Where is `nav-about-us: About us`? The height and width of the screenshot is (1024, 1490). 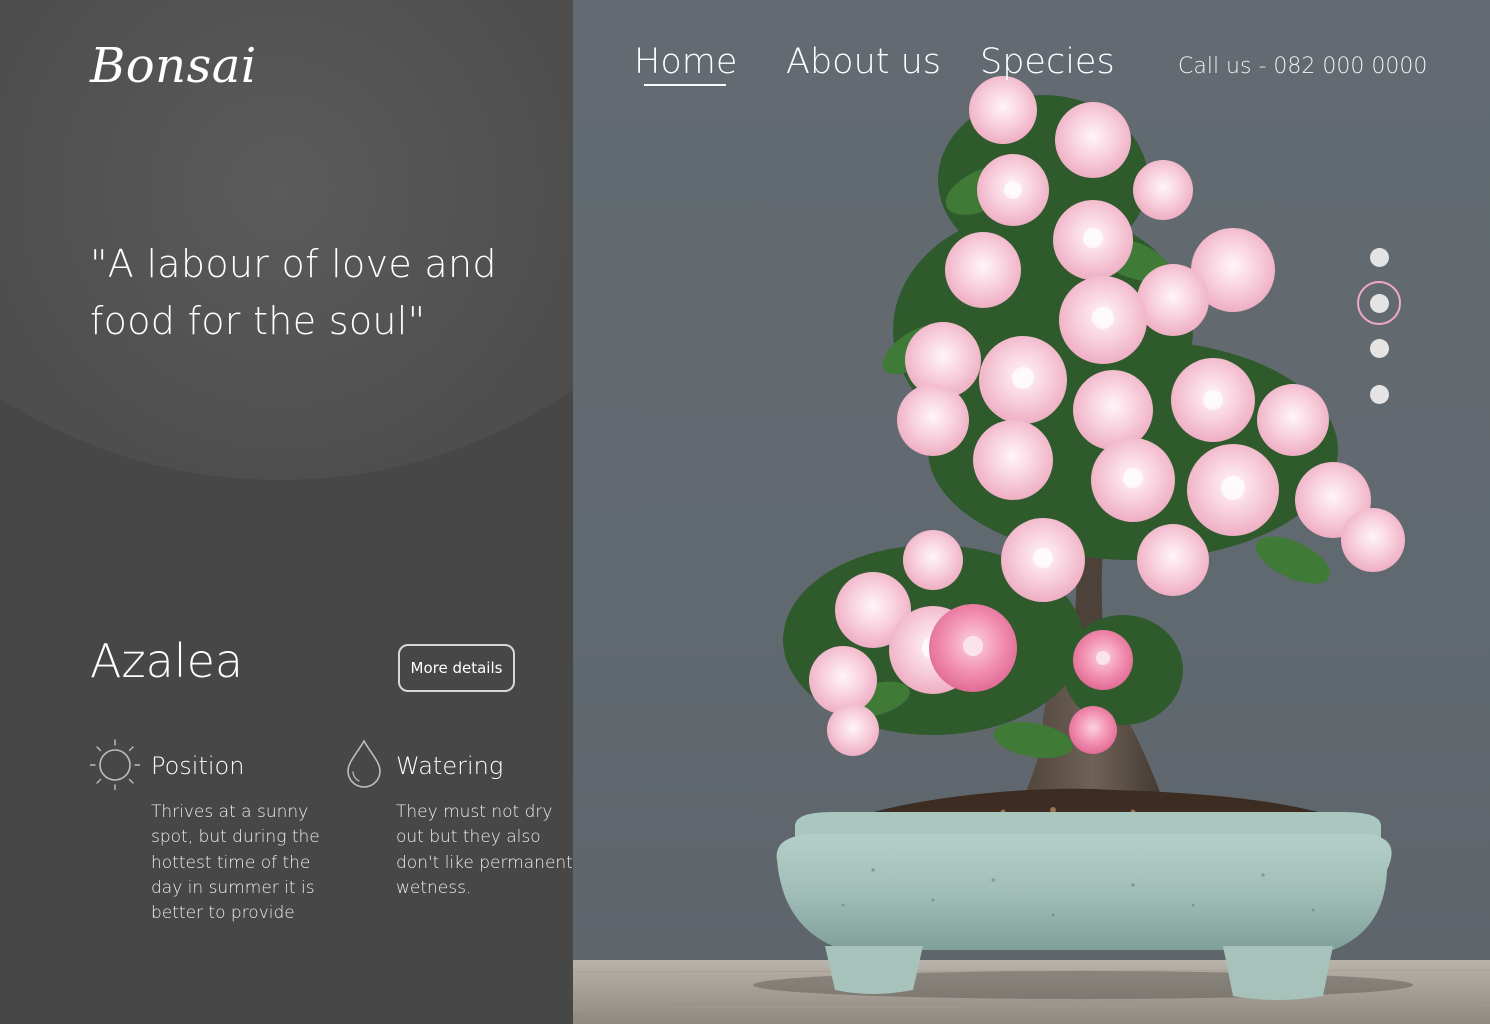 nav-about-us: About us is located at coordinates (863, 62).